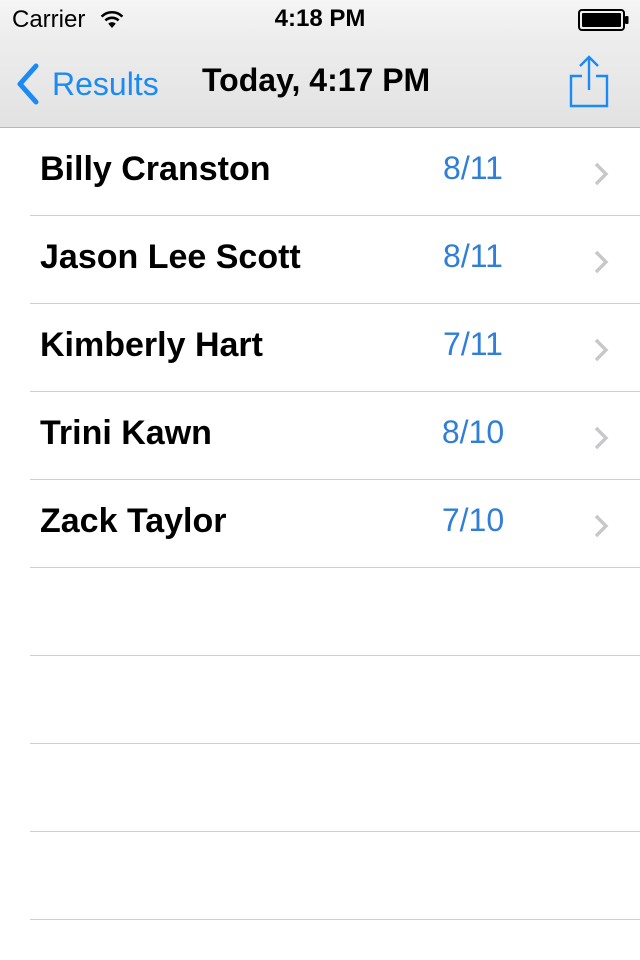  I want to click on navigation-bar: Results Today, 4:17 PM, so click(320, 84).